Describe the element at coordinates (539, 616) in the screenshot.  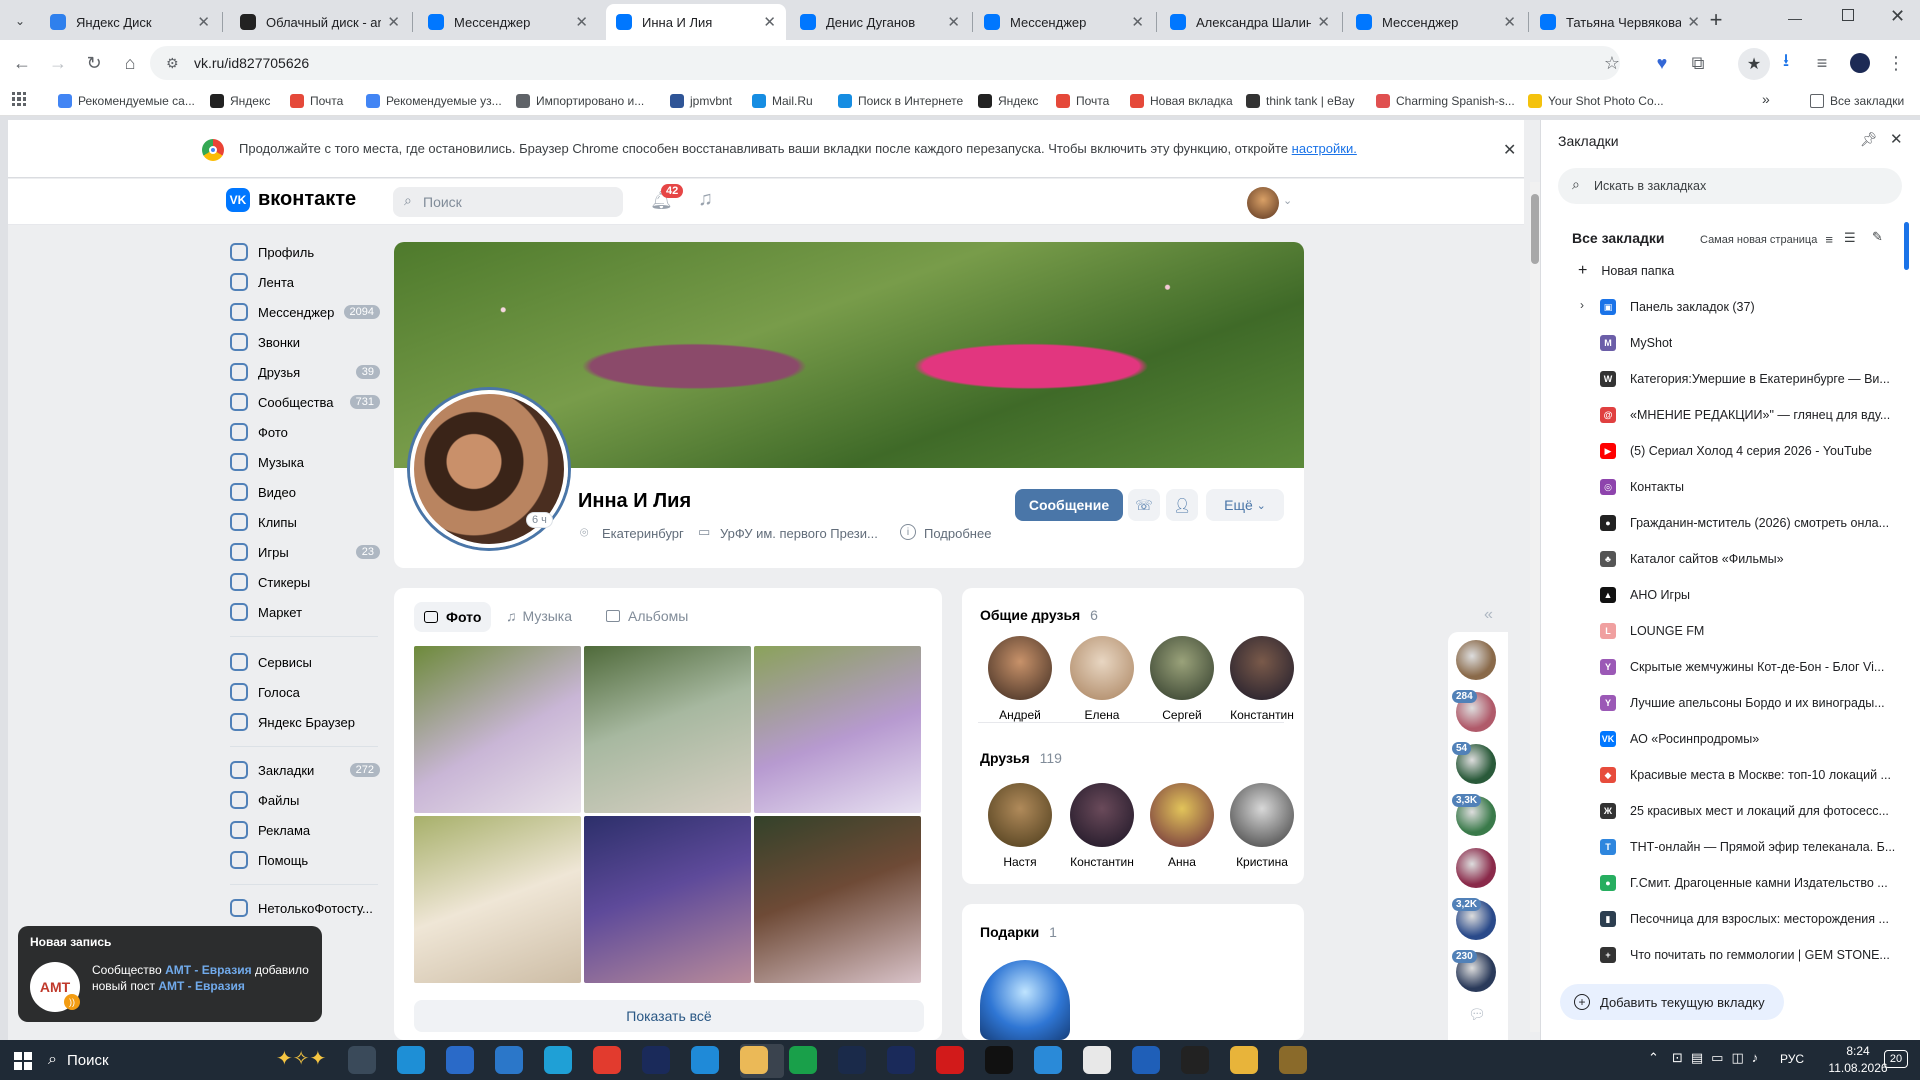
I see `tab-music: ♫ Музыка` at that location.